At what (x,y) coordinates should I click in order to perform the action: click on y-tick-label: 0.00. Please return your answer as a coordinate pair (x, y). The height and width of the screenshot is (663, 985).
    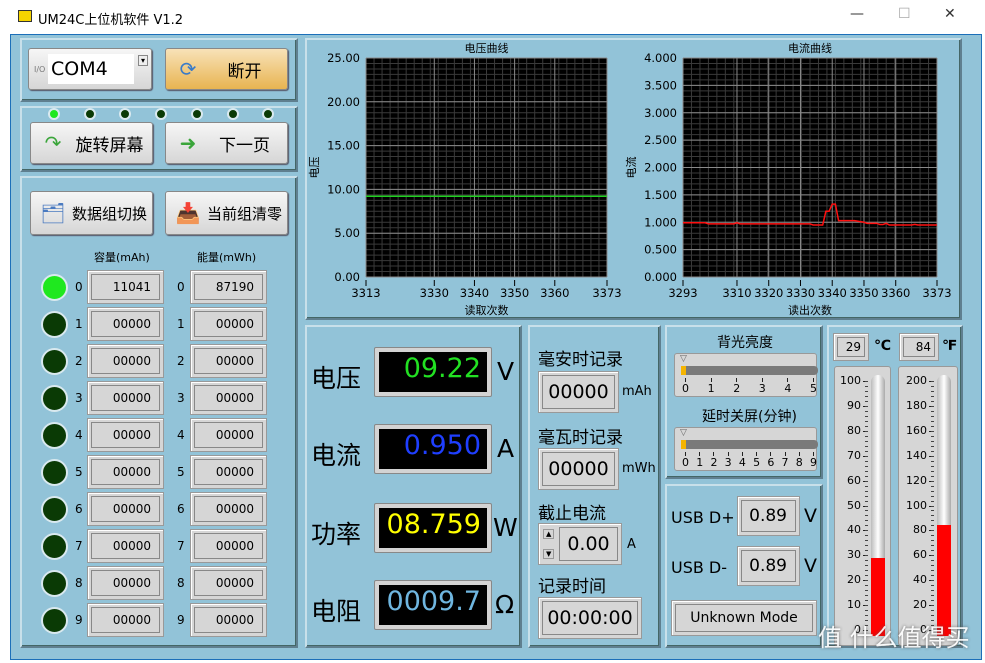
    Looking at the image, I should click on (347, 277).